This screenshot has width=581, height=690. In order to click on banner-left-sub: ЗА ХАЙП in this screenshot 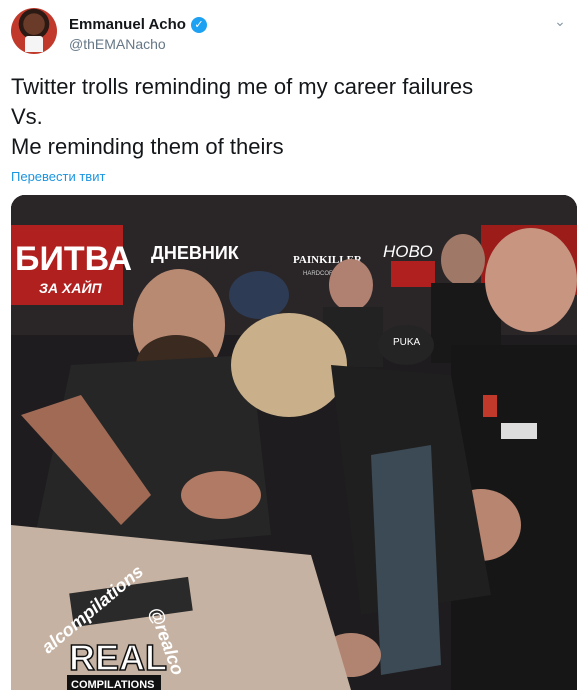, I will do `click(71, 287)`.